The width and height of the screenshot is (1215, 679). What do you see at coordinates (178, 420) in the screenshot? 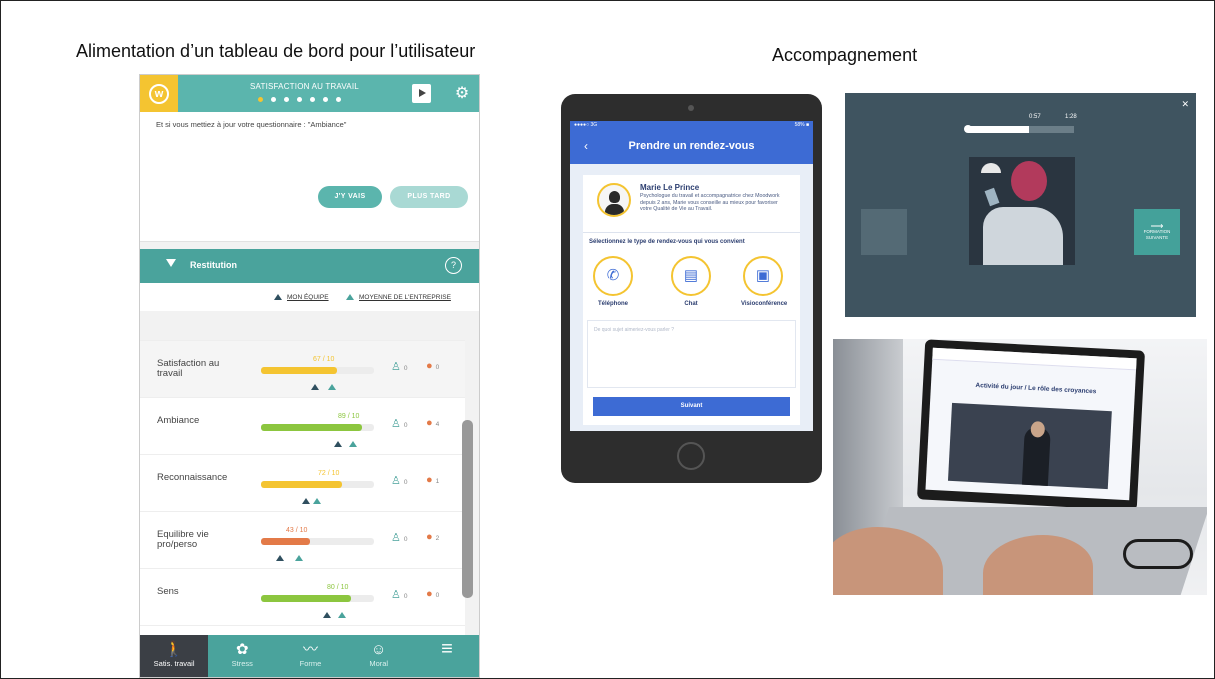
I see `score-row-label: Ambiance` at bounding box center [178, 420].